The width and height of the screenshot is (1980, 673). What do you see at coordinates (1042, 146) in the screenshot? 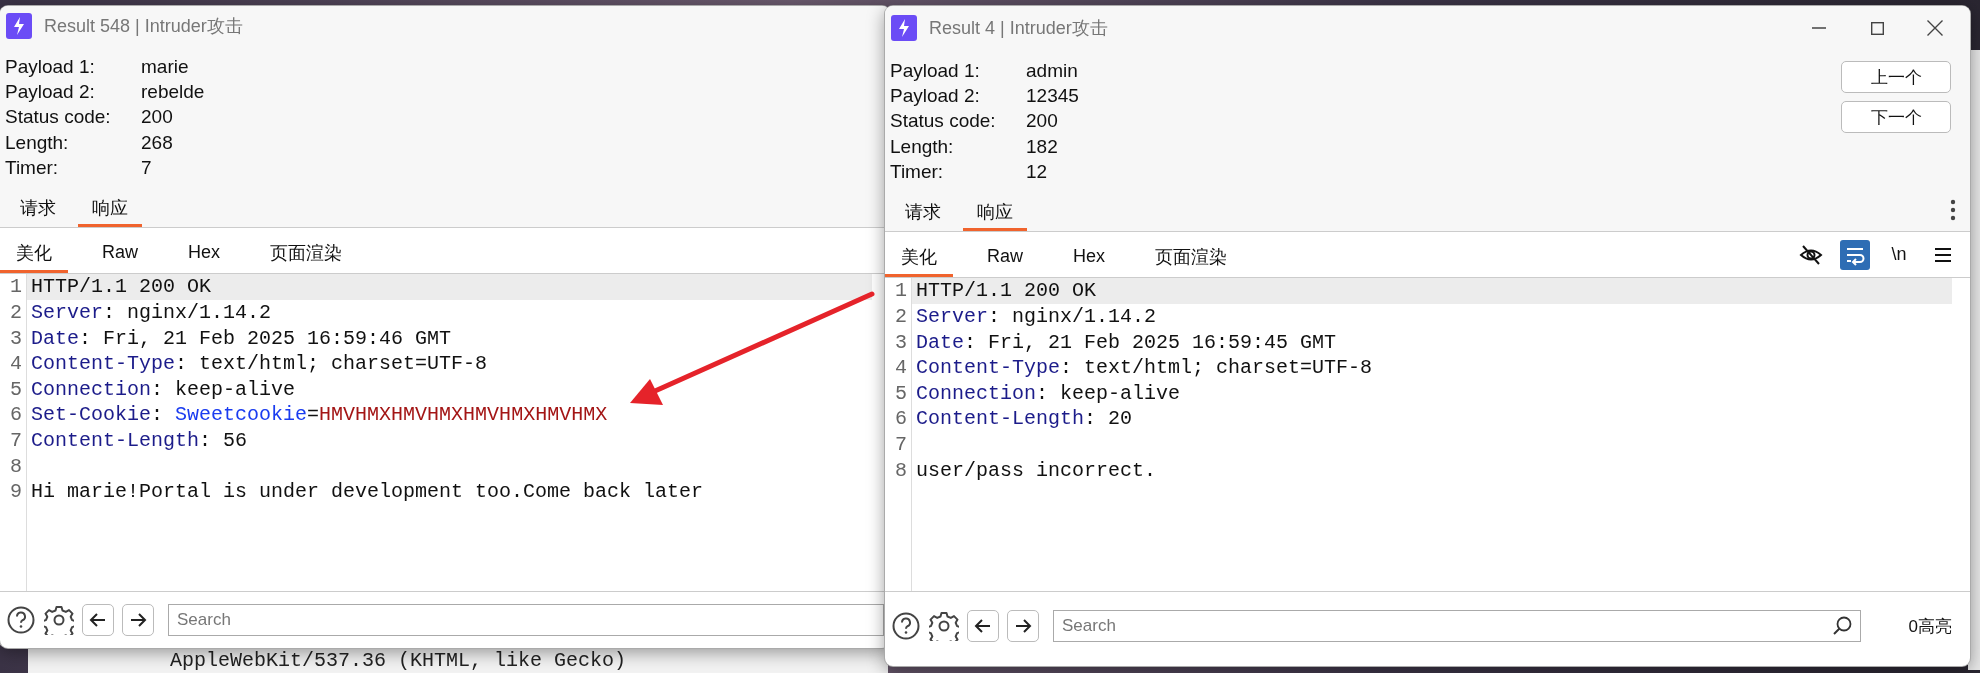
I see `field-value: 182` at bounding box center [1042, 146].